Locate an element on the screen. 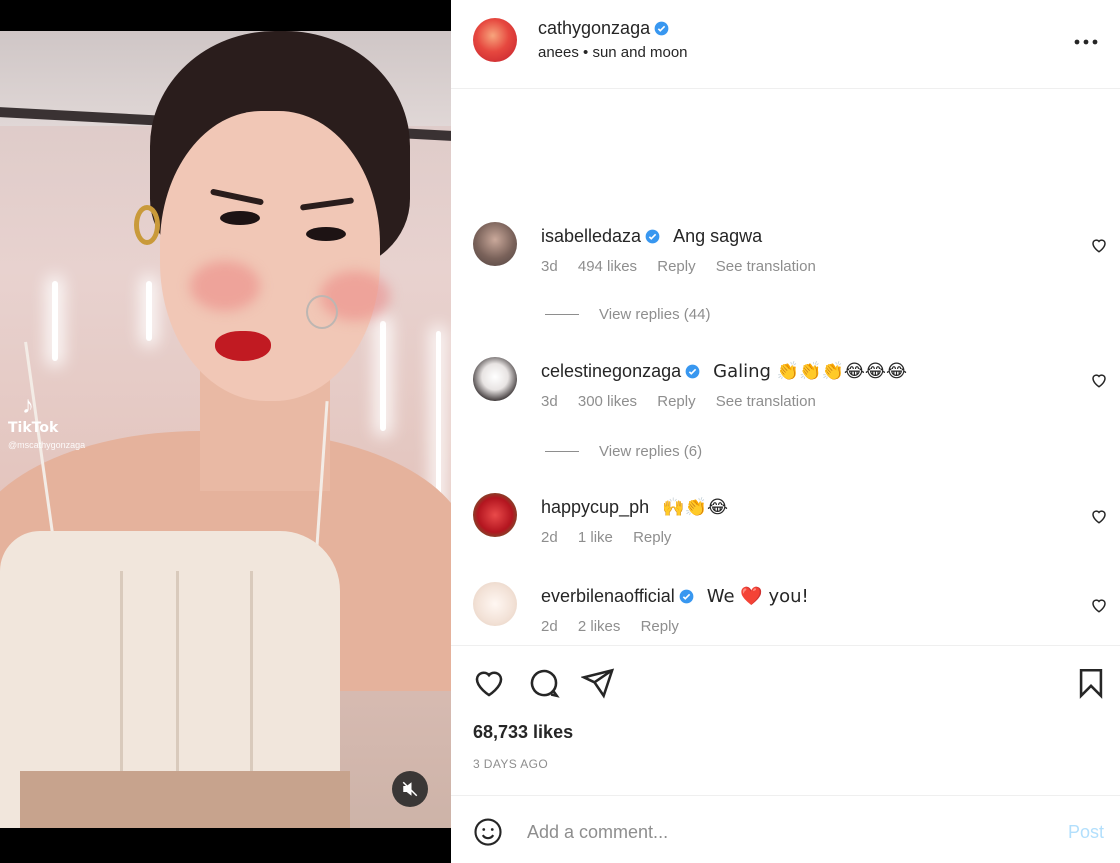 The height and width of the screenshot is (863, 1120). post-comment-button: Post is located at coordinates (1086, 832).